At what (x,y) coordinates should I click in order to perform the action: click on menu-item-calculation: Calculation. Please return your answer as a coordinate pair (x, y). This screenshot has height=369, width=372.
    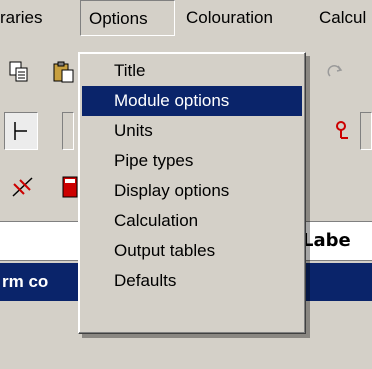
    Looking at the image, I should click on (192, 221).